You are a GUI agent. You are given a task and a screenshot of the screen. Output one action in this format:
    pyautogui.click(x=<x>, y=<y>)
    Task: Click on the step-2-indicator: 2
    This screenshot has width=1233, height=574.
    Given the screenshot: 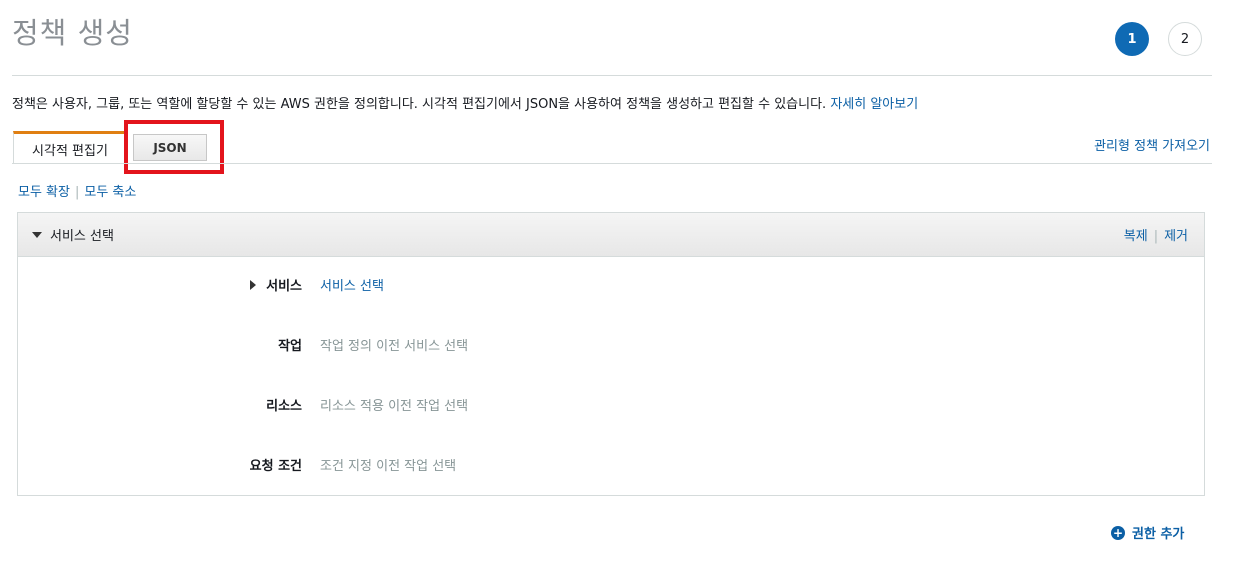 What is the action you would take?
    pyautogui.click(x=1185, y=39)
    